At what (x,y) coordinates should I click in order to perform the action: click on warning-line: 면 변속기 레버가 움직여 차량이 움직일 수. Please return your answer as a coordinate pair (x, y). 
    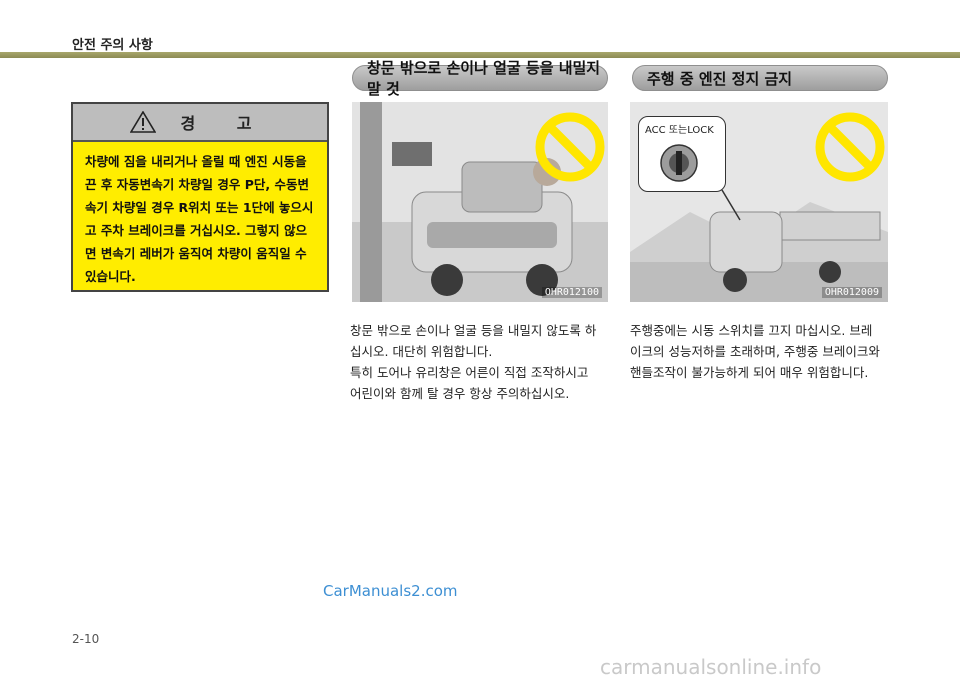
    Looking at the image, I should click on (196, 253).